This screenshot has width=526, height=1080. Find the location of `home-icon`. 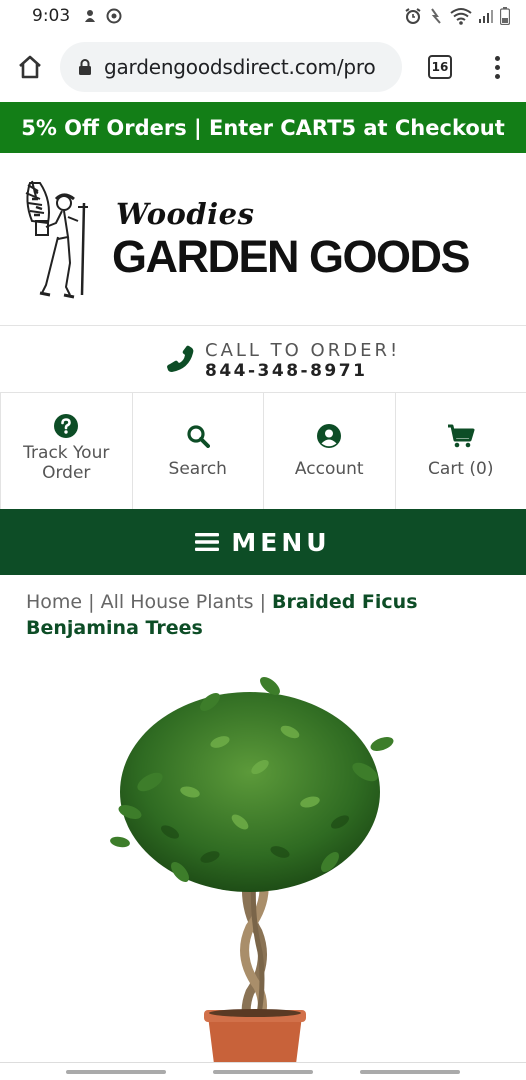

home-icon is located at coordinates (30, 67).